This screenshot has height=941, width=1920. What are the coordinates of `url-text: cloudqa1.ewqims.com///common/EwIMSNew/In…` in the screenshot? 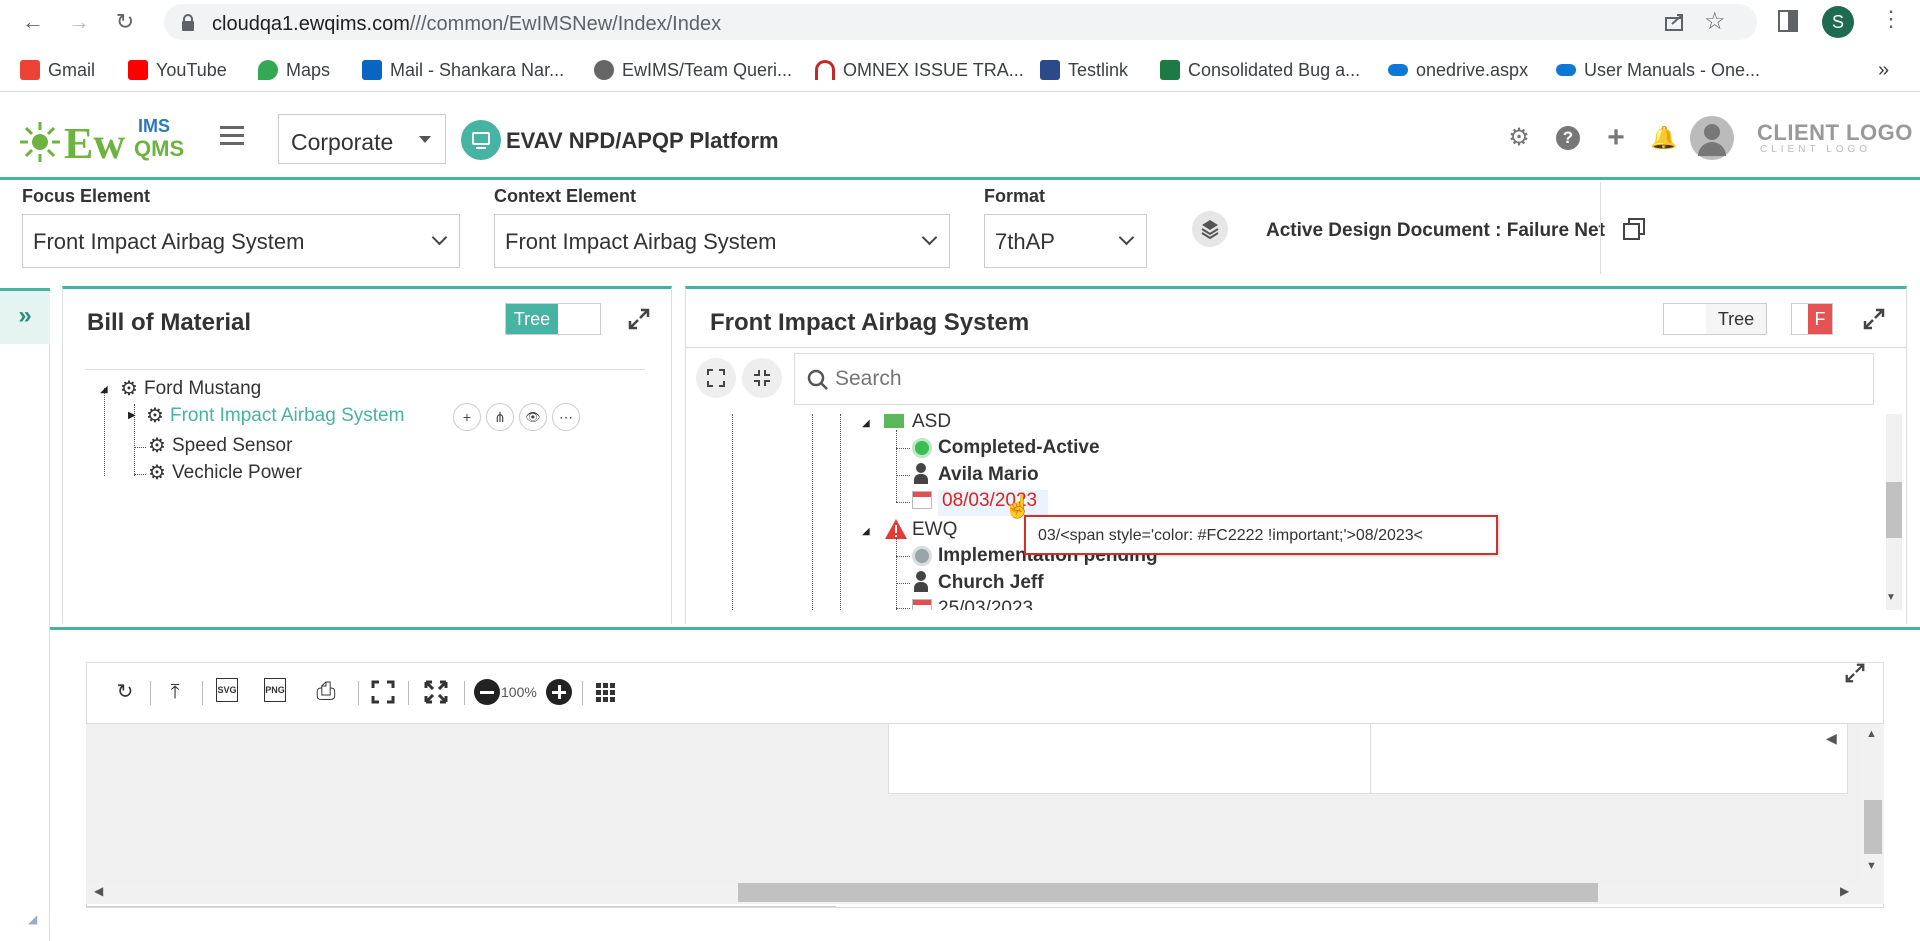 It's located at (467, 24).